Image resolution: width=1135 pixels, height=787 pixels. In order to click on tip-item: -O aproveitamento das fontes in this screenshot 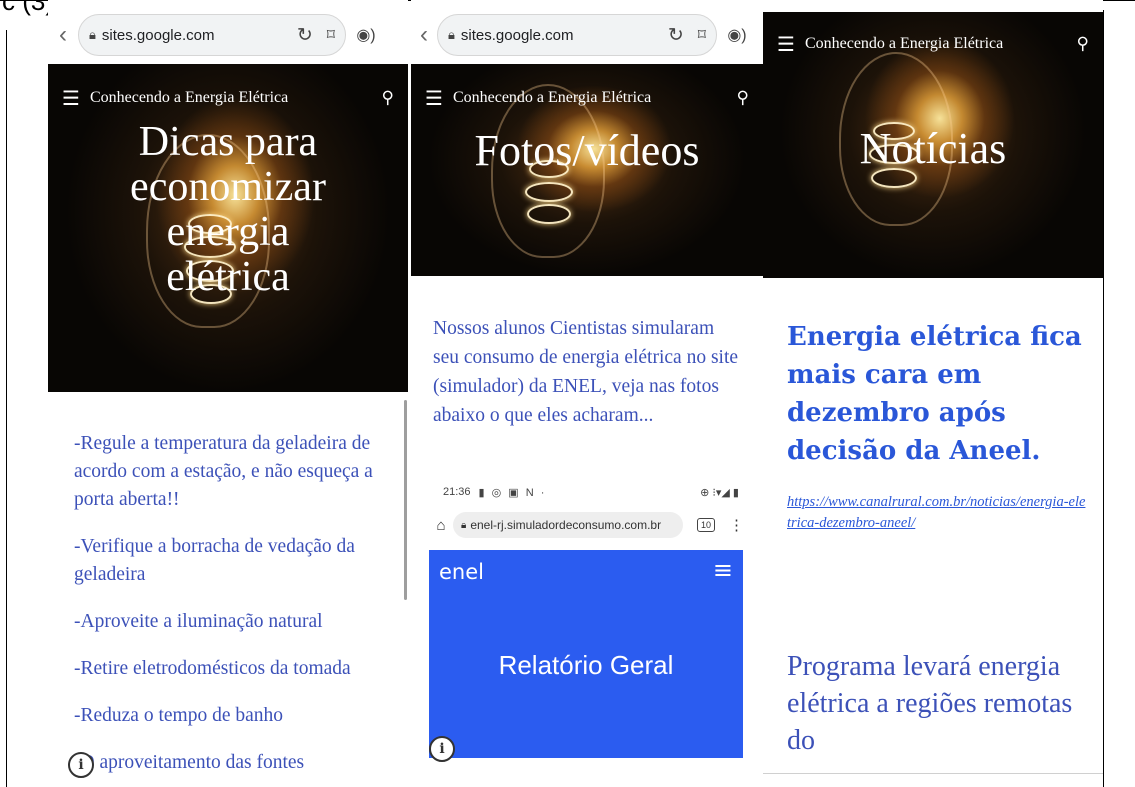, I will do `click(189, 762)`.